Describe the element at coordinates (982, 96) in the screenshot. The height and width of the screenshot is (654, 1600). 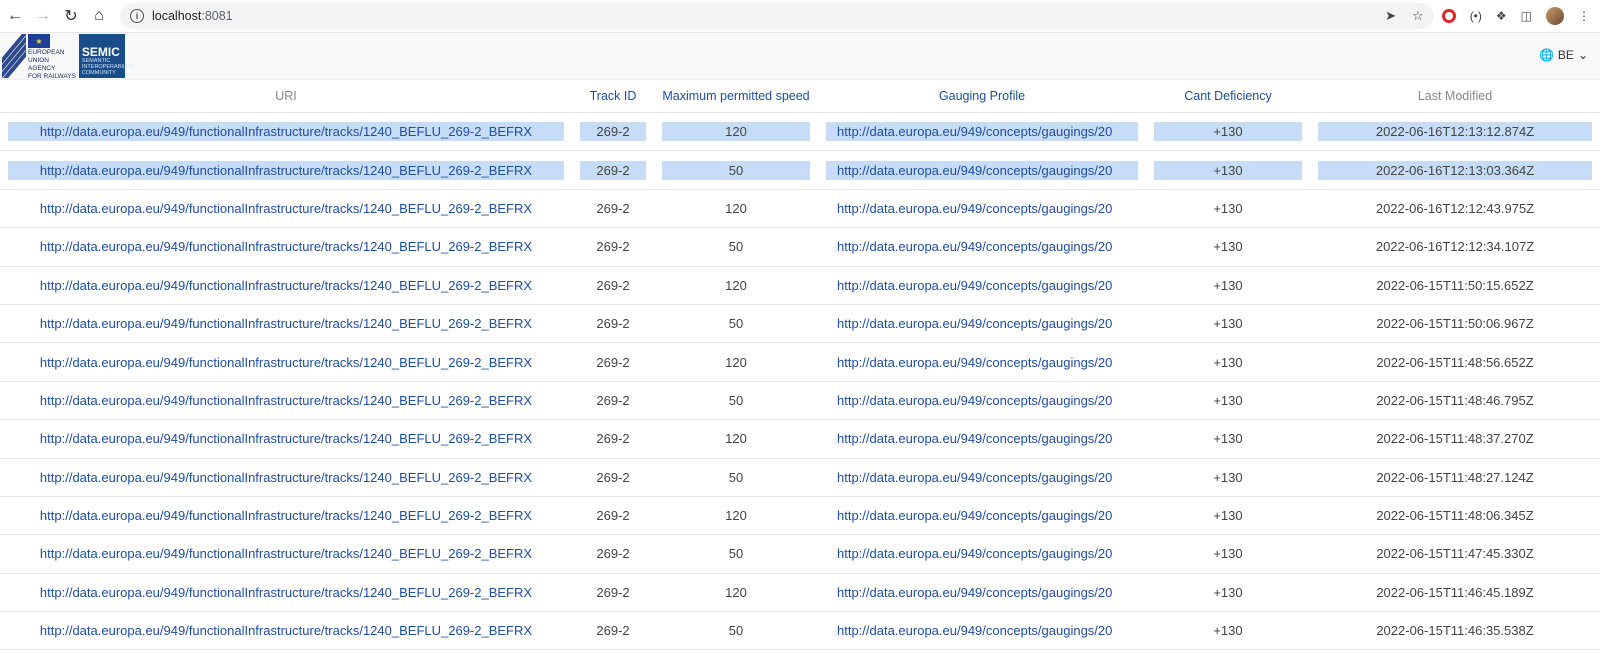
I see `column-header-gauging-profile: Gauging Profile` at that location.